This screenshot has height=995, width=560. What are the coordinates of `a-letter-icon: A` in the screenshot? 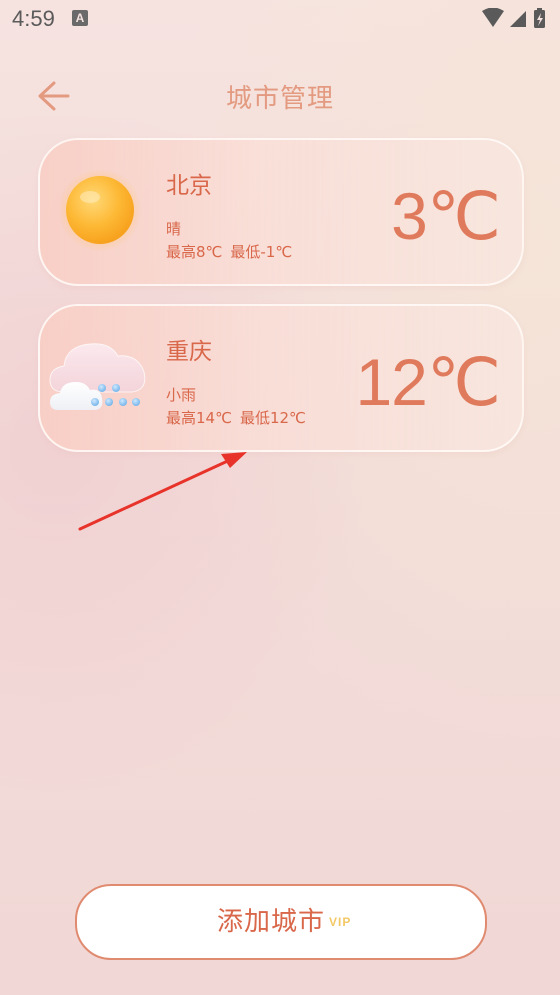 It's located at (80, 18).